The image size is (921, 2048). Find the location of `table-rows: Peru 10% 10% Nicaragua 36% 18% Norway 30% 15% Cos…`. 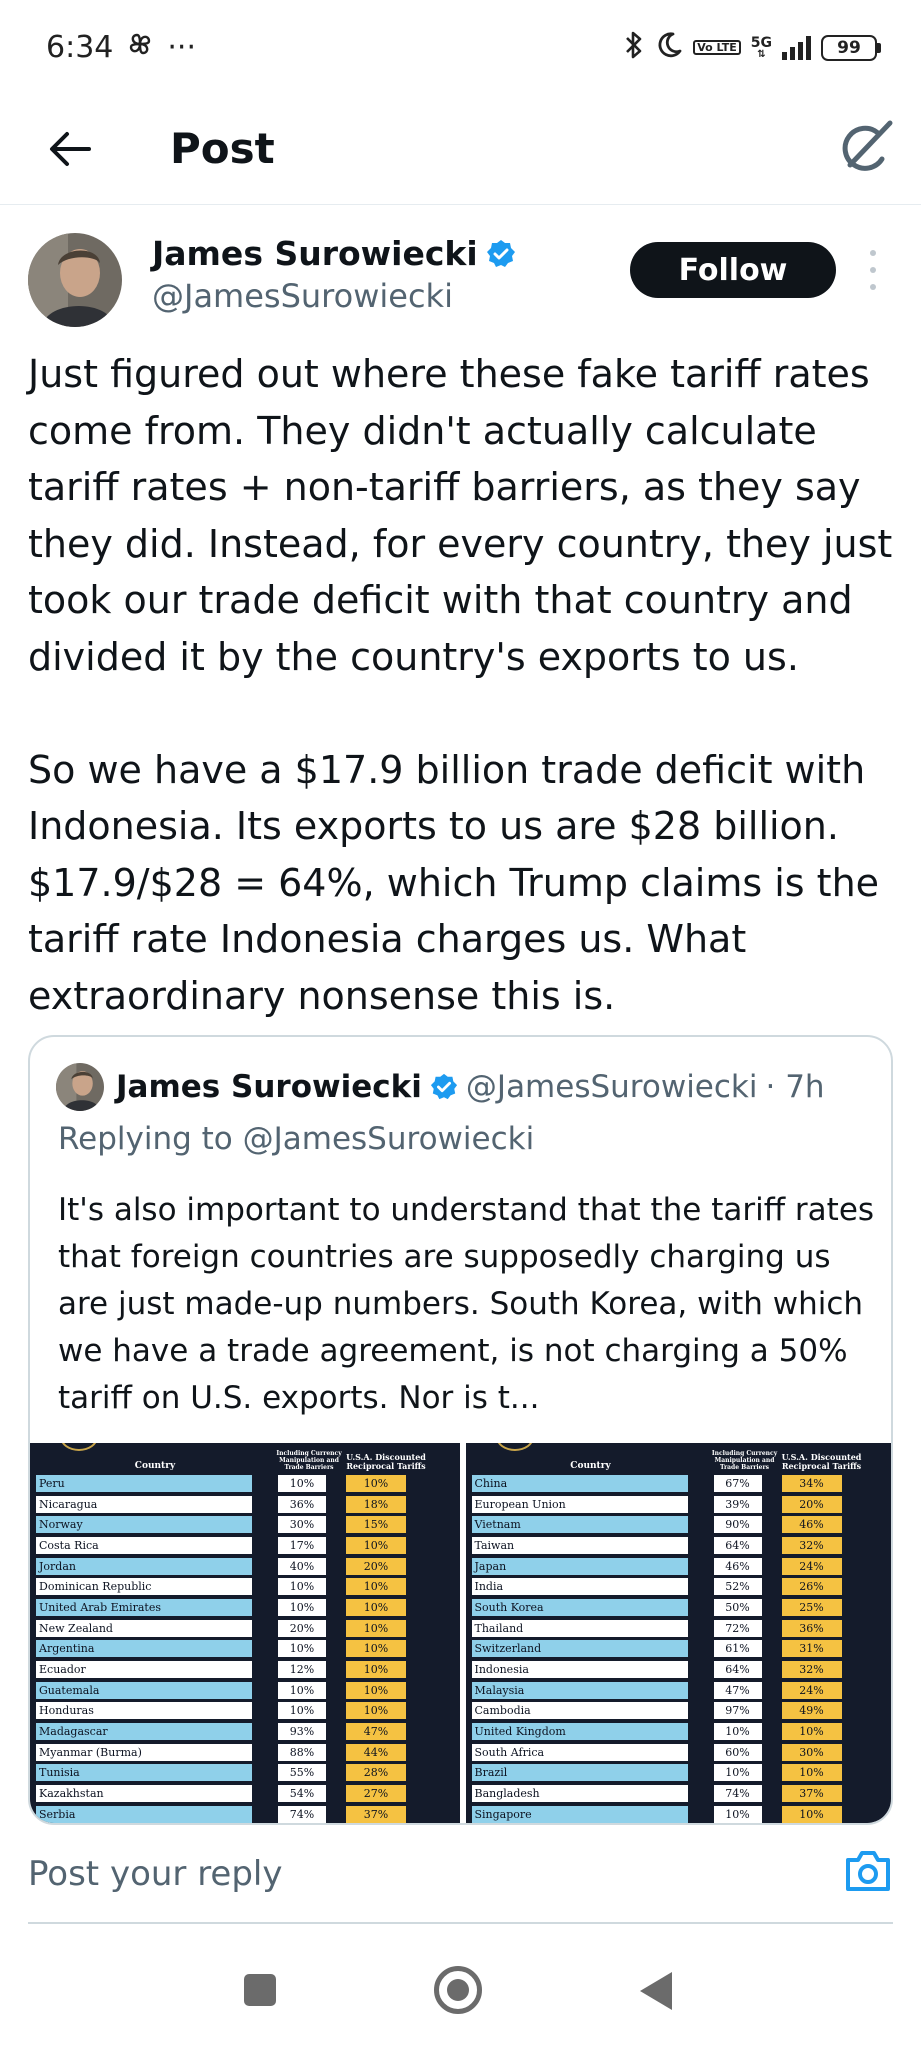

table-rows: Peru 10% 10% Nicaragua 36% 18% Norway 30% 15% Cos… is located at coordinates (245, 1648).